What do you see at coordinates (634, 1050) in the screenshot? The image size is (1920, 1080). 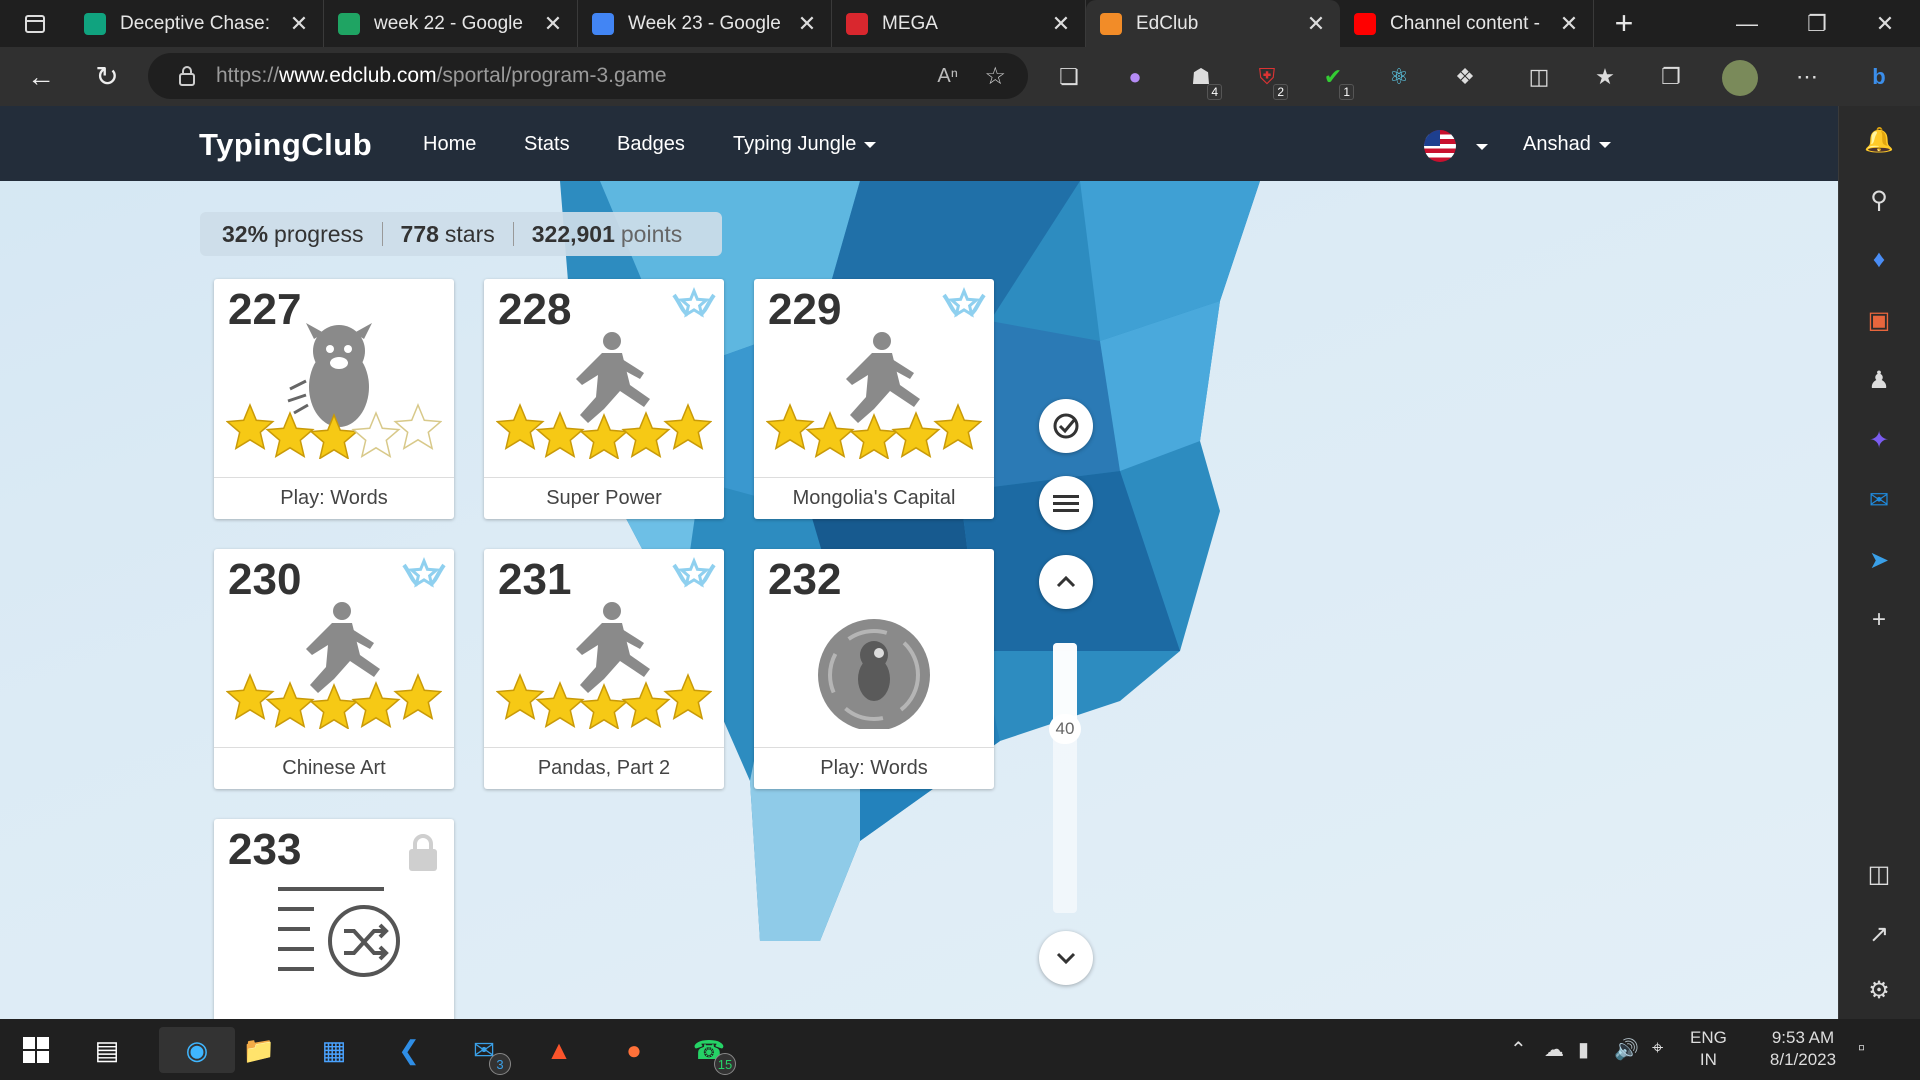 I see `firefox-icon: ●` at bounding box center [634, 1050].